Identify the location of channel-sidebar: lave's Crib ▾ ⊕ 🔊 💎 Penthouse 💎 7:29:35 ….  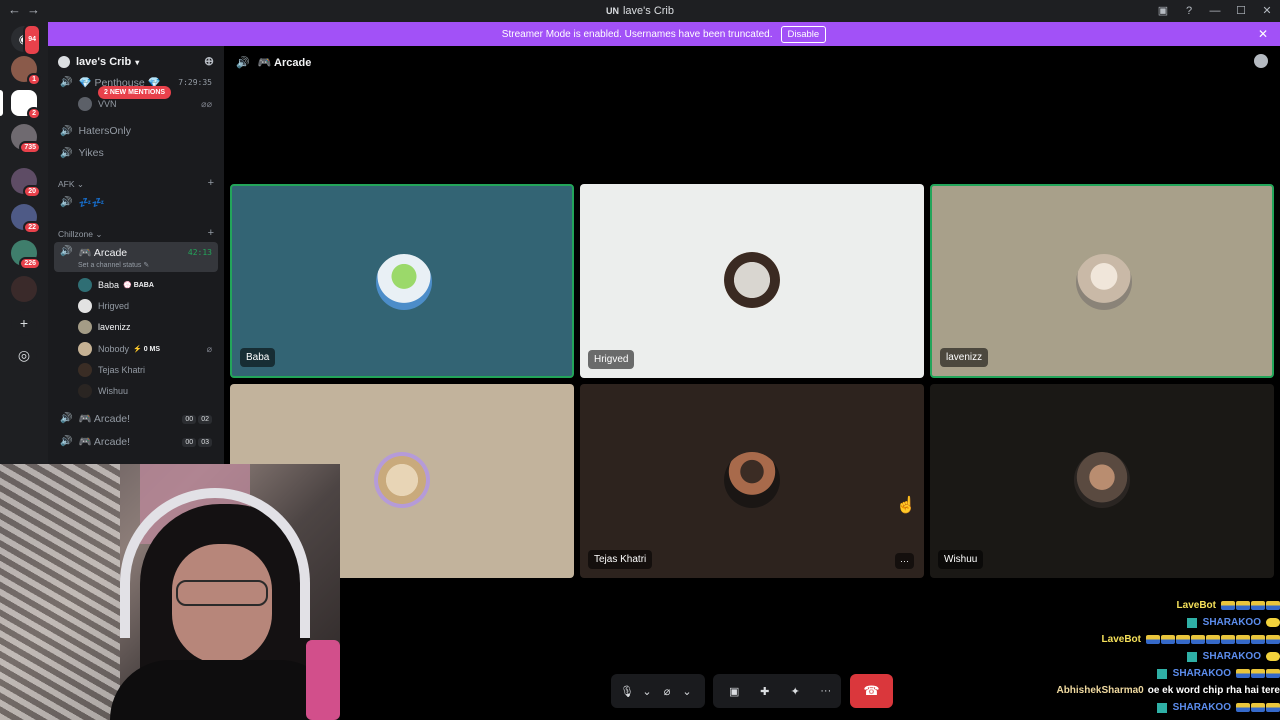
(136, 255).